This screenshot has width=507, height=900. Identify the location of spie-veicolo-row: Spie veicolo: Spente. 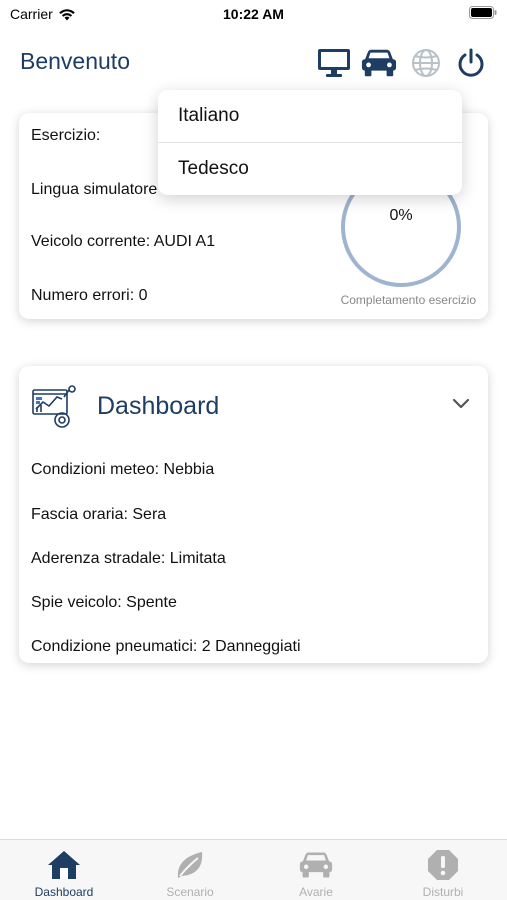
(104, 602).